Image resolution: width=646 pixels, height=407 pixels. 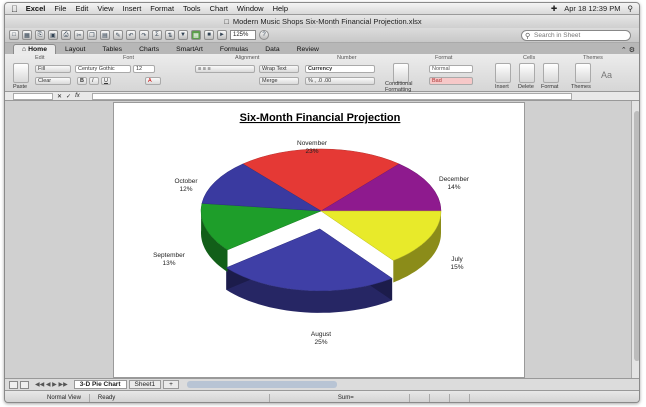 I want to click on menu-format: Format, so click(x=162, y=8).